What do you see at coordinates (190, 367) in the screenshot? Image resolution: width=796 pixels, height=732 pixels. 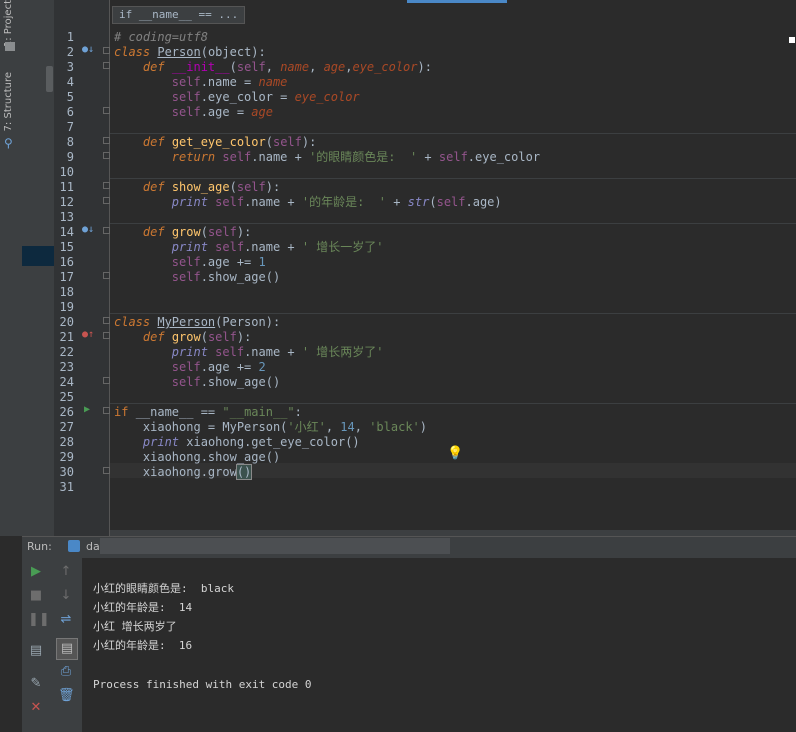 I see `code-line: self.age += 2` at bounding box center [190, 367].